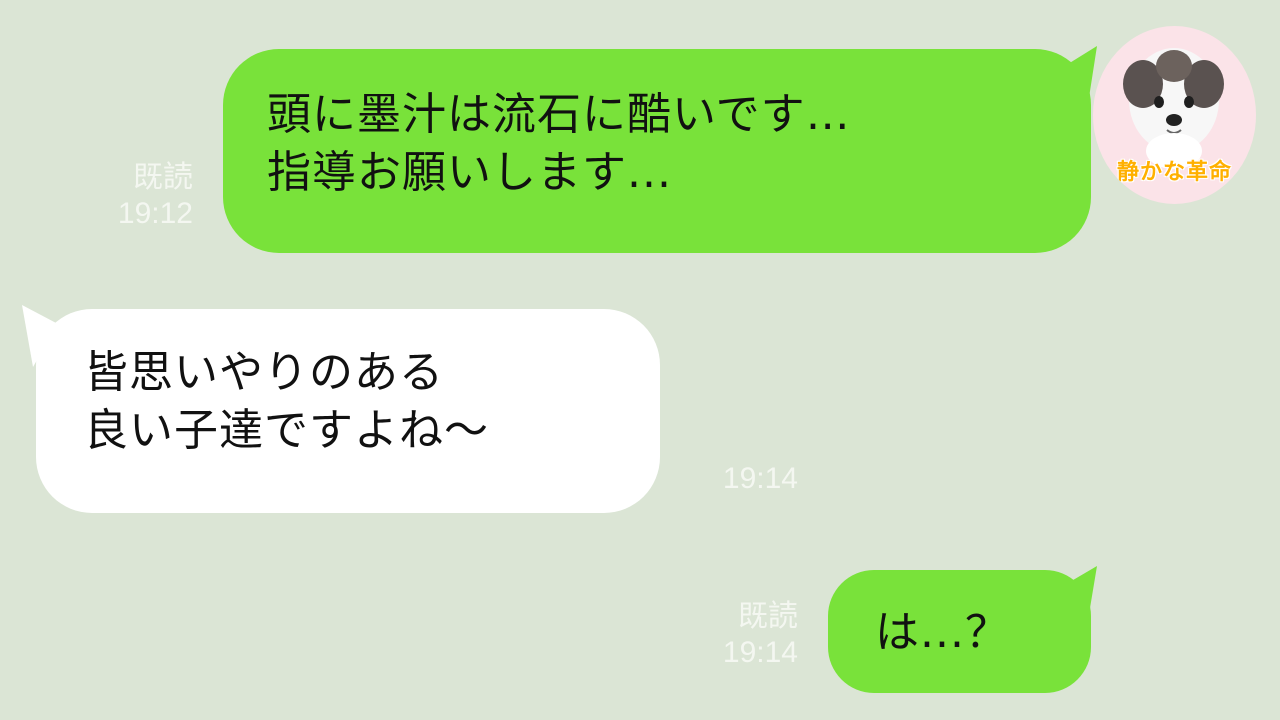 The height and width of the screenshot is (720, 1280). Describe the element at coordinates (942, 632) in the screenshot. I see `message-text-3: は...？` at that location.